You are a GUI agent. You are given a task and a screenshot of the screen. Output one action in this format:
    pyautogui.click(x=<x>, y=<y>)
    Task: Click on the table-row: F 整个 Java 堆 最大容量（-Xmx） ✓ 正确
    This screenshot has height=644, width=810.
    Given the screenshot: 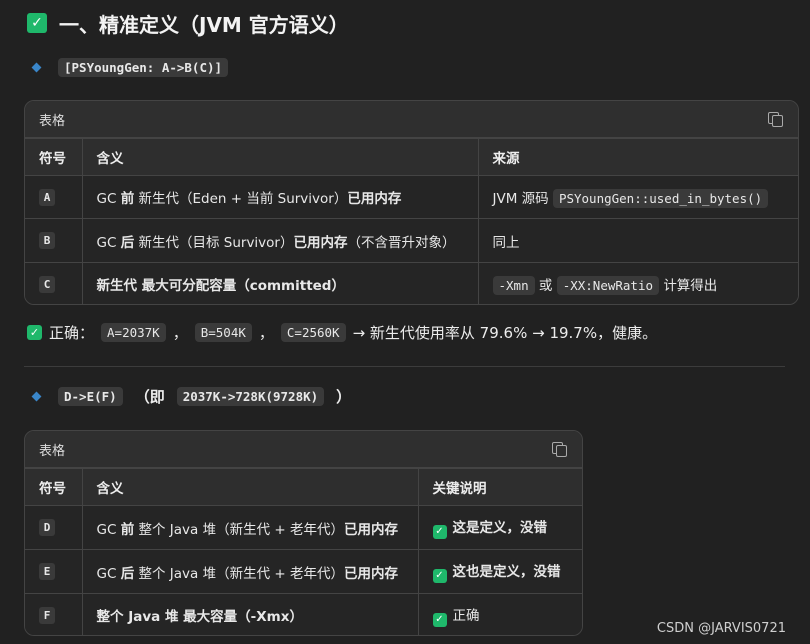 What is the action you would take?
    pyautogui.click(x=303, y=614)
    